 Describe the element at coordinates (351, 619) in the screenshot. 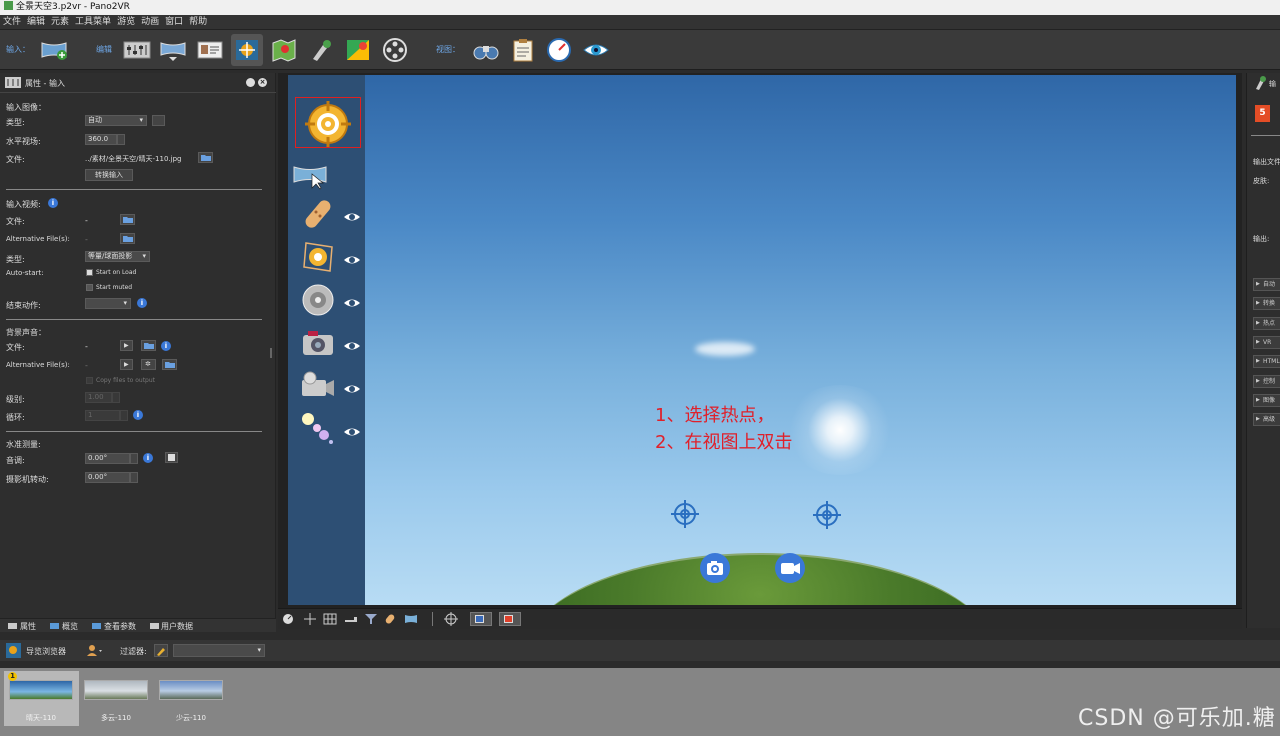

I see `level-icon` at that location.